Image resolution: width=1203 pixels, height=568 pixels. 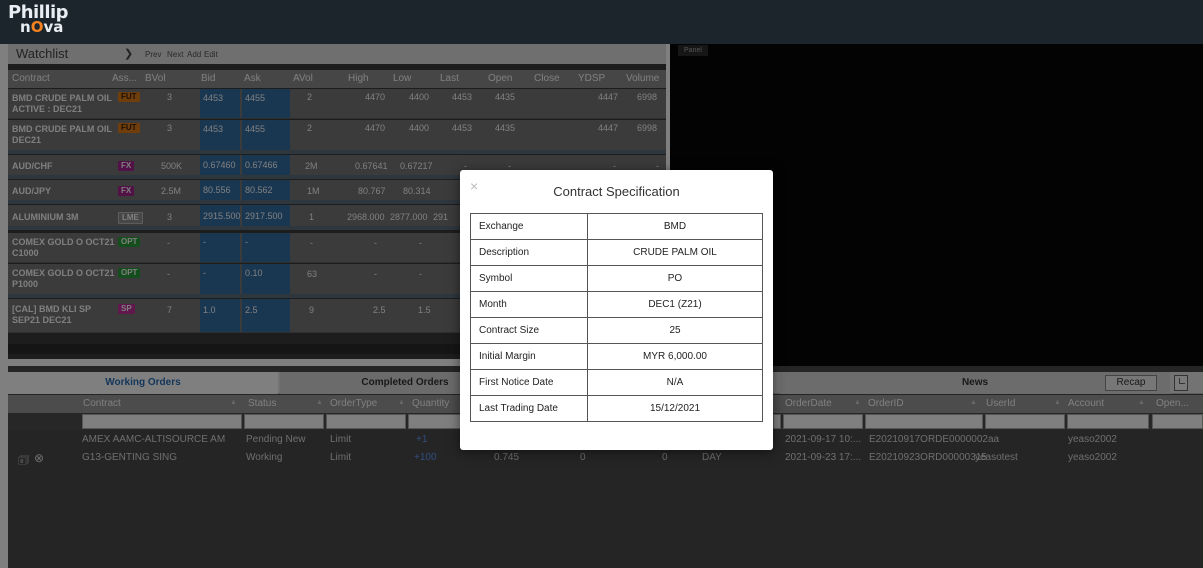 I want to click on top-bar: Phillip nOva, so click(x=601, y=22).